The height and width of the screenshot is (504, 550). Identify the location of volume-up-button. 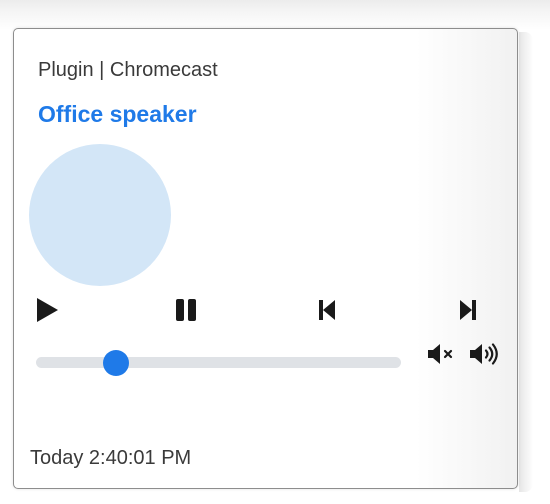
(485, 354).